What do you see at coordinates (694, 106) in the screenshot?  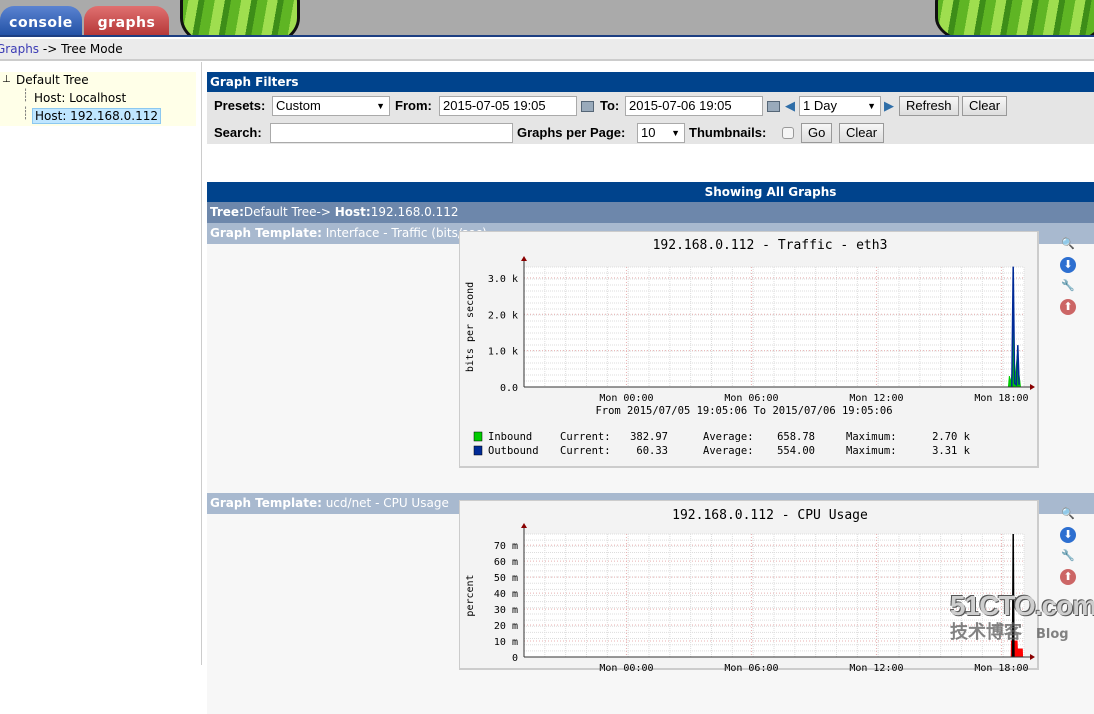 I see `to-date-input: 2015-07-06 19:05` at bounding box center [694, 106].